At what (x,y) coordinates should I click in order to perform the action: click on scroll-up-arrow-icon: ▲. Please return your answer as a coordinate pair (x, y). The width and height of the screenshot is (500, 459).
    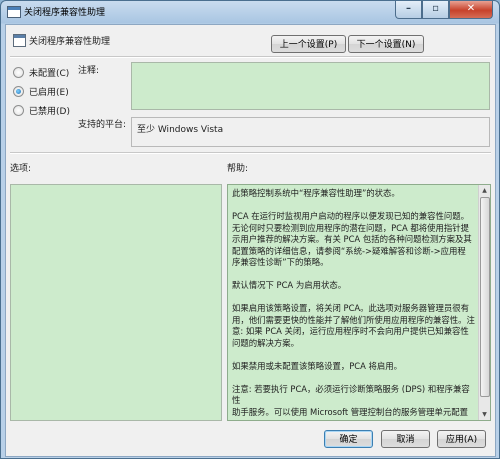
    Looking at the image, I should click on (484, 190).